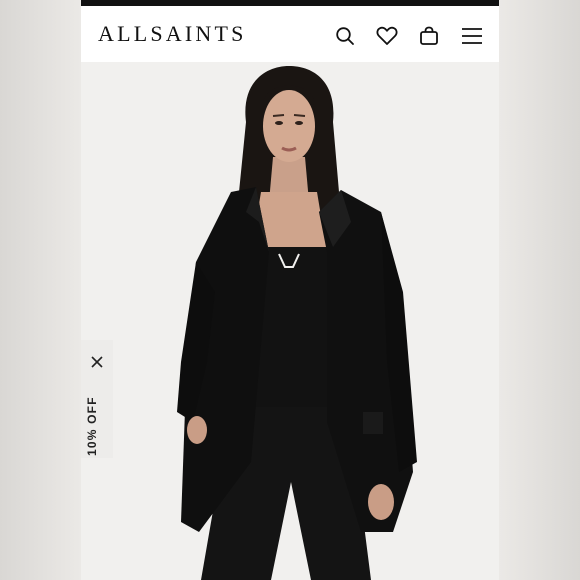 The height and width of the screenshot is (580, 580). What do you see at coordinates (40, 290) in the screenshot?
I see `background-left` at bounding box center [40, 290].